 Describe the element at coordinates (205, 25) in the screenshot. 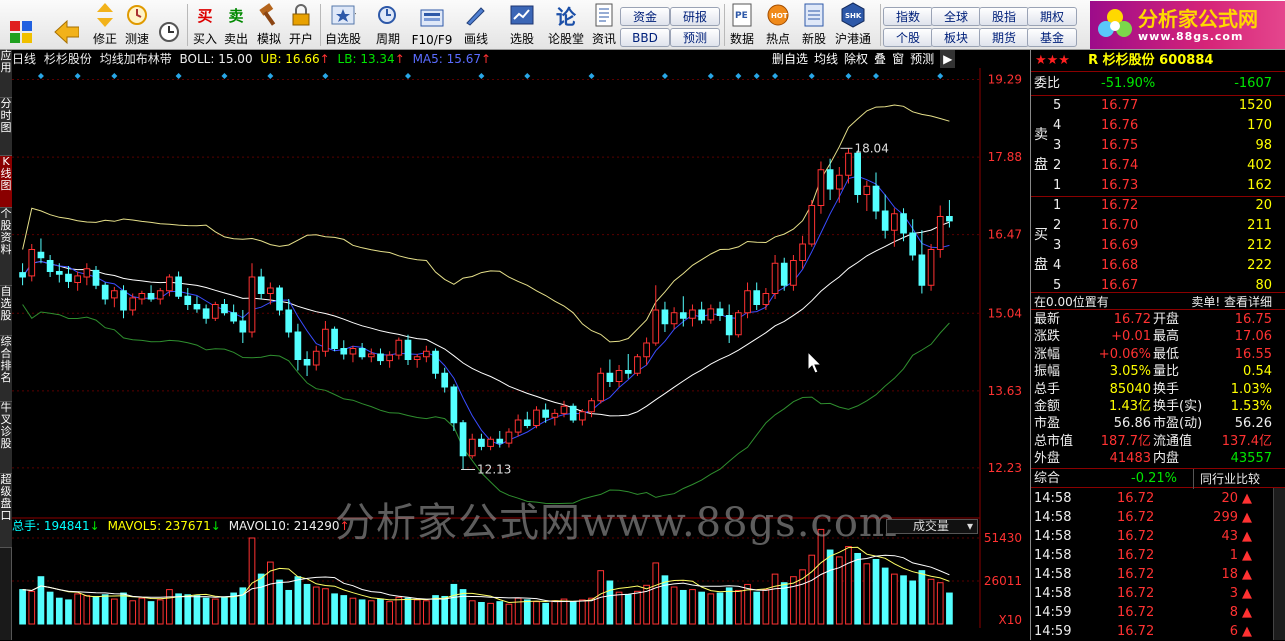

I see `buy-button: 买 买入` at that location.